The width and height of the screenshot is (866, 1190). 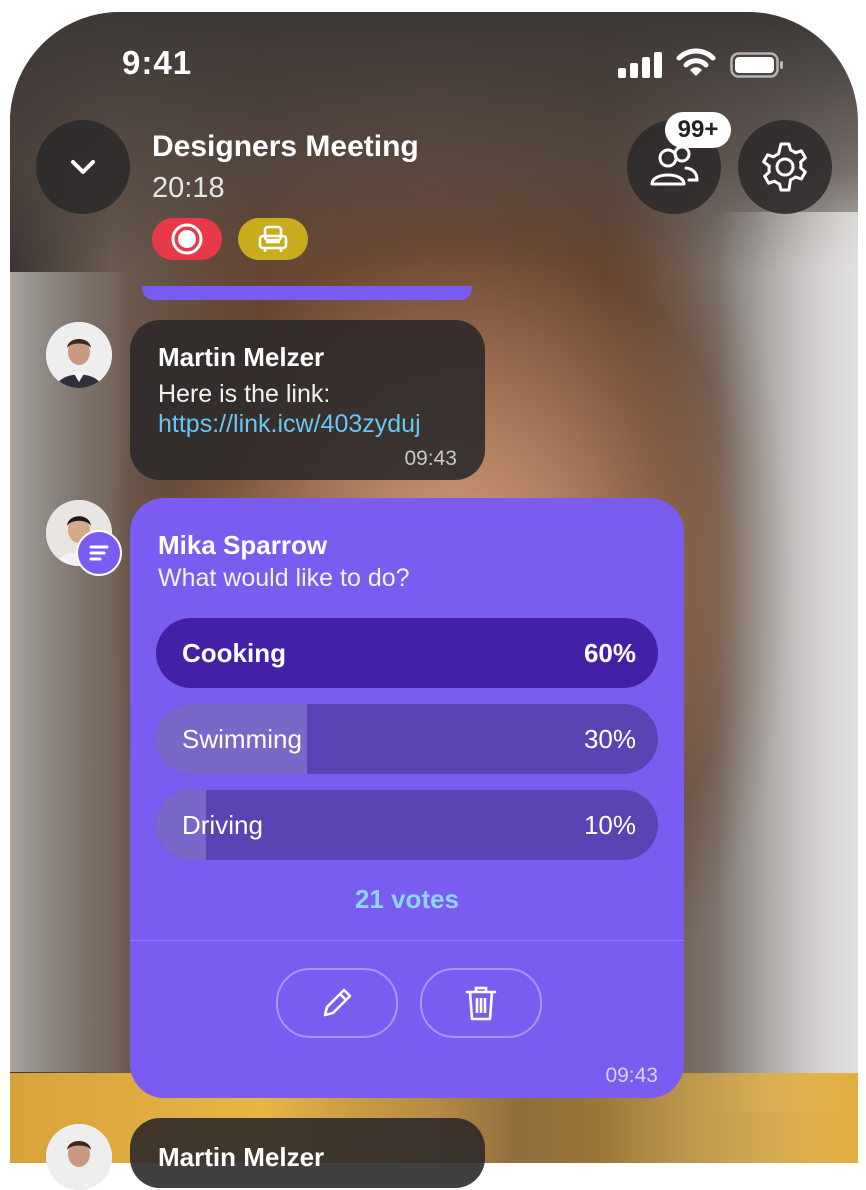 I want to click on edit-poll-button, so click(x=337, y=1003).